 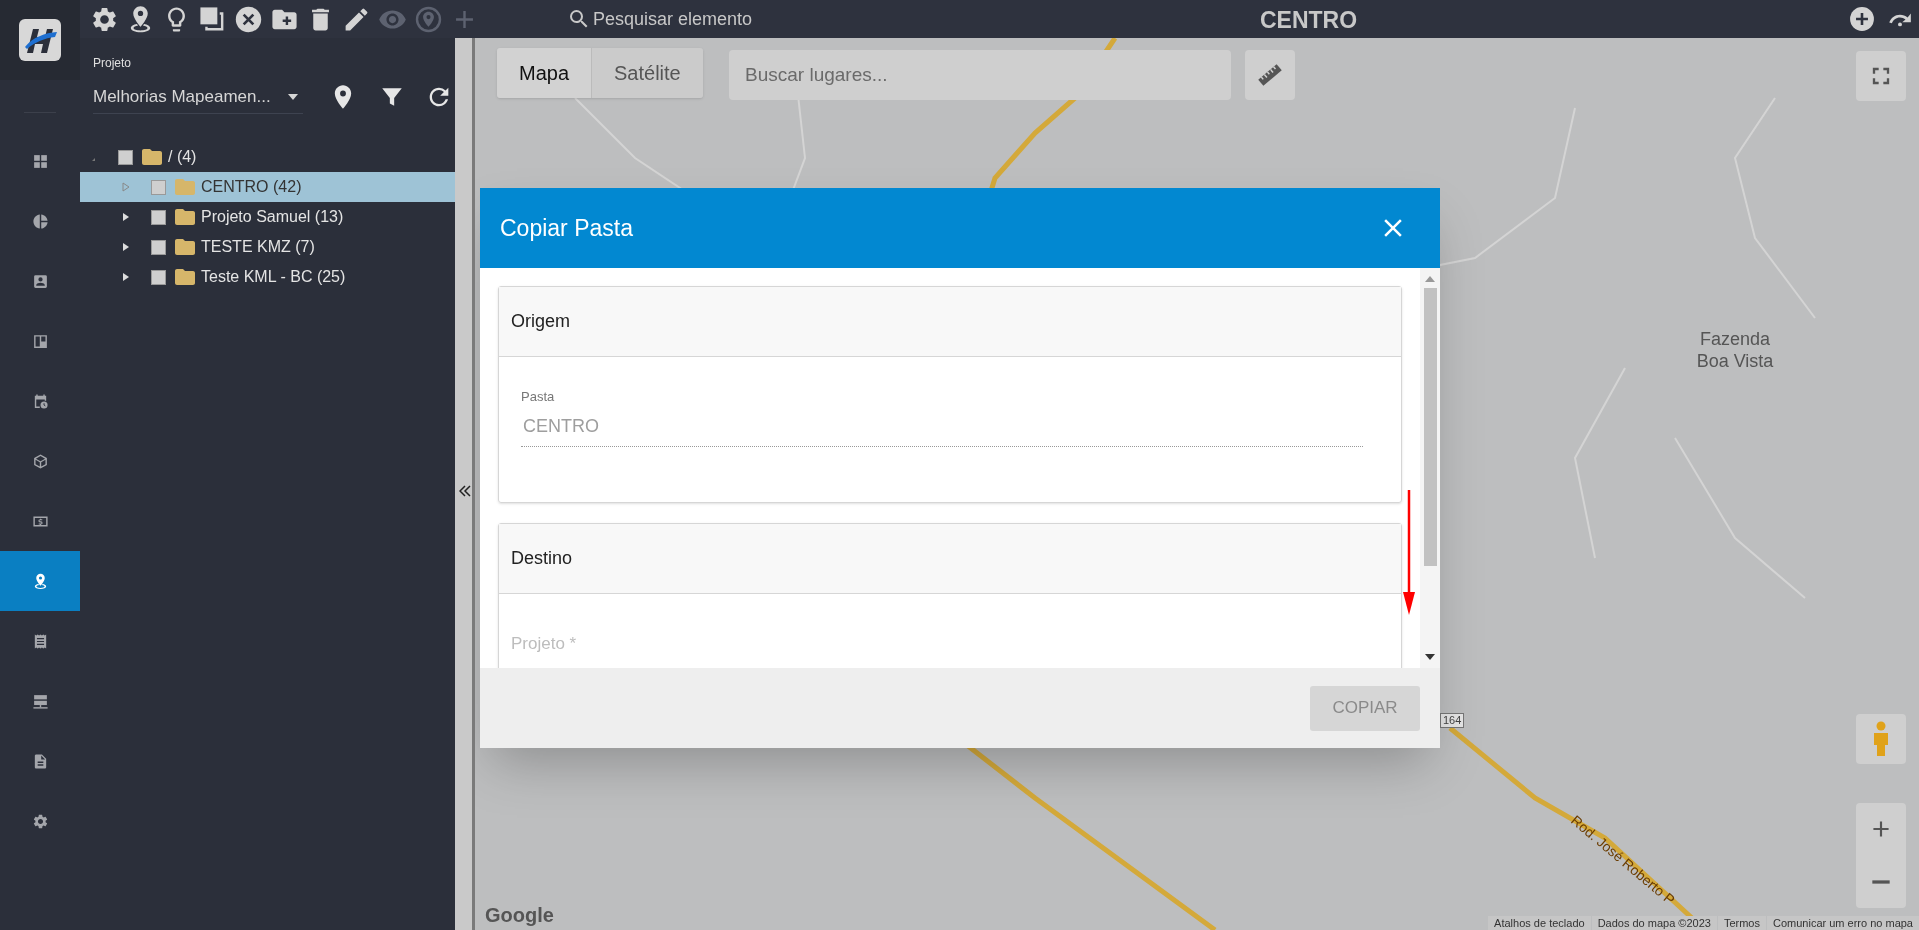 I want to click on dropdown-caret-icon, so click(x=293, y=96).